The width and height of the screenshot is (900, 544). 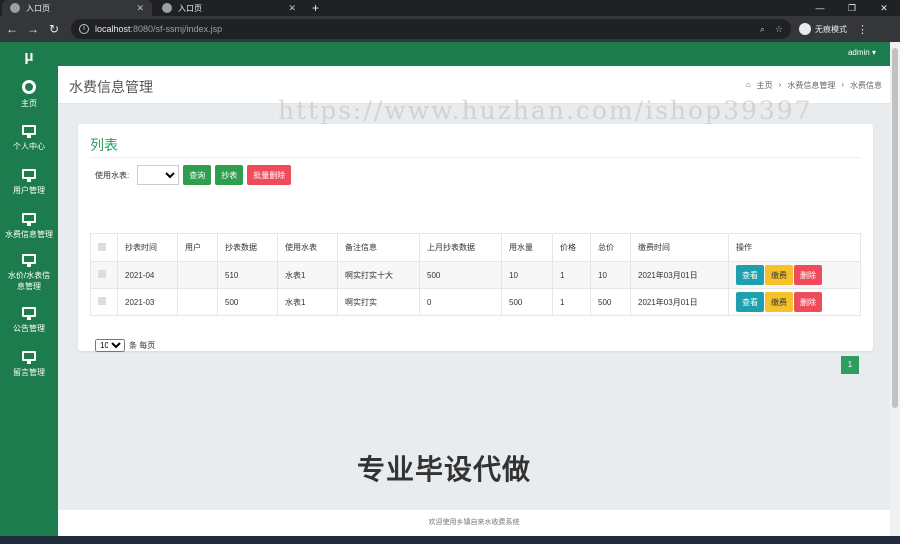 What do you see at coordinates (54, 29) in the screenshot?
I see `reload-icon: ↻` at bounding box center [54, 29].